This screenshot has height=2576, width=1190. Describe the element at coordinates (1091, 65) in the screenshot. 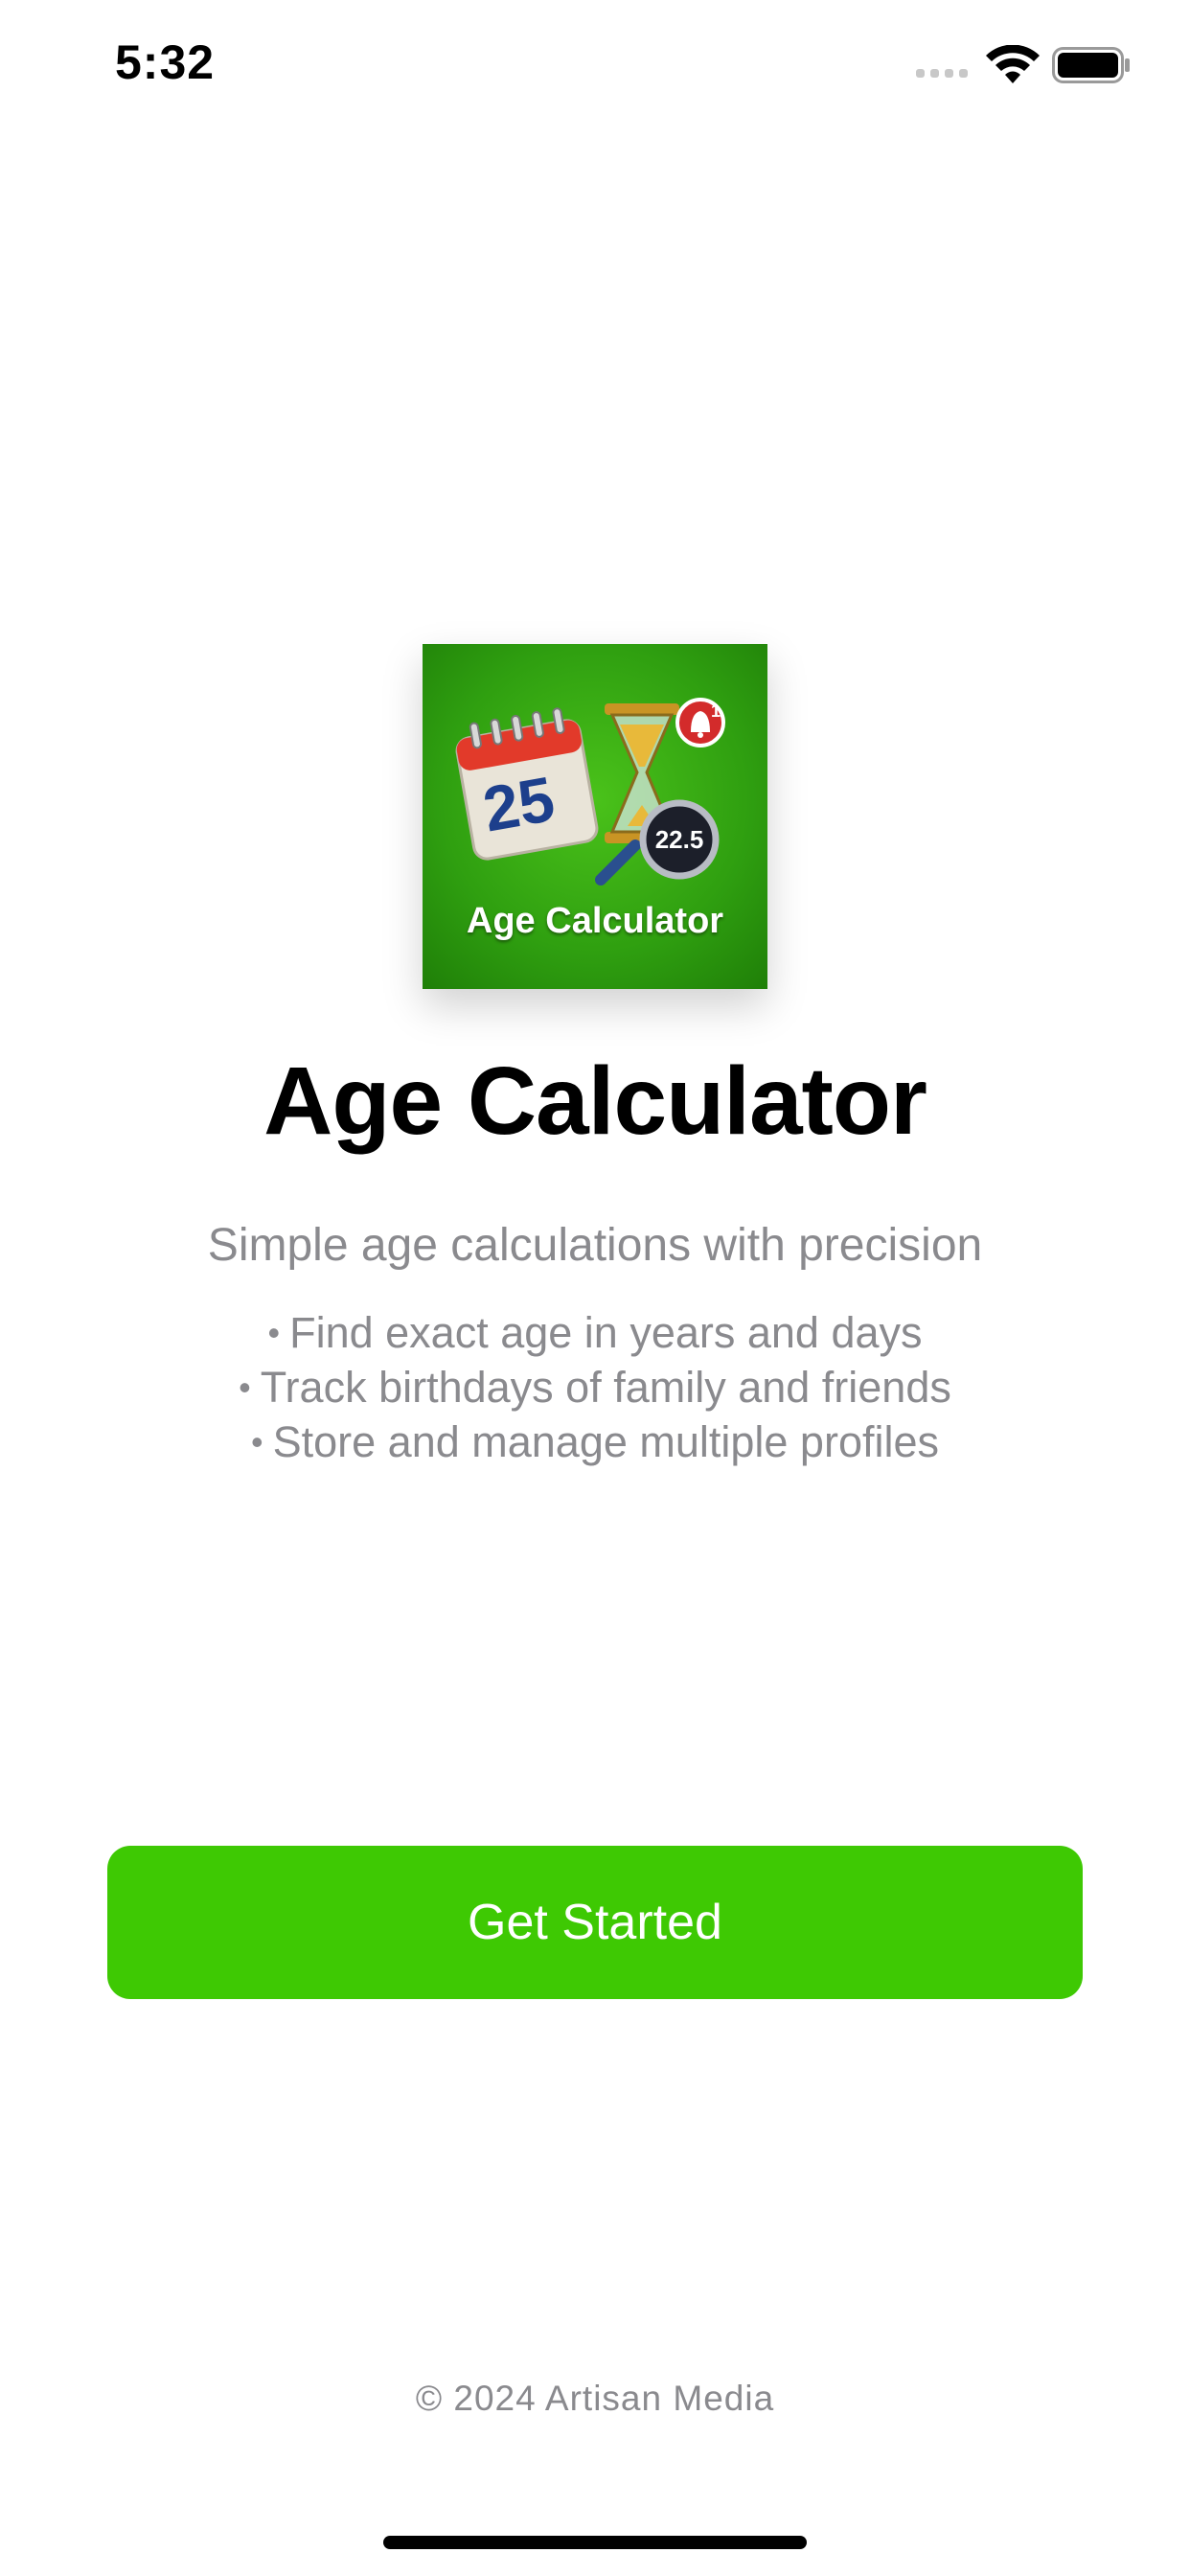

I see `battery-icon` at that location.